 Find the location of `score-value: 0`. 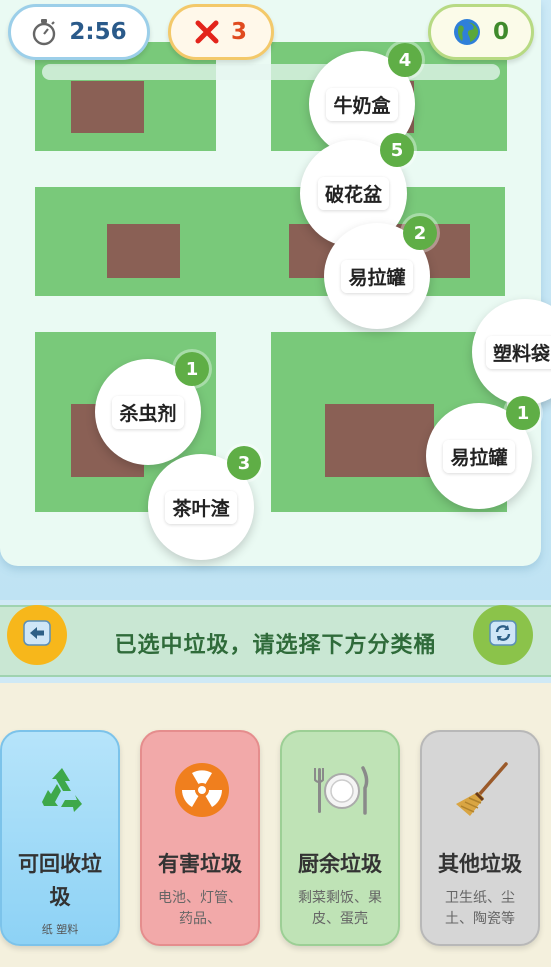

score-value: 0 is located at coordinates (500, 32).